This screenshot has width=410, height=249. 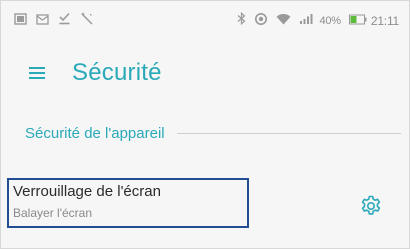 What do you see at coordinates (117, 72) in the screenshot?
I see `page-title: Sécurité` at bounding box center [117, 72].